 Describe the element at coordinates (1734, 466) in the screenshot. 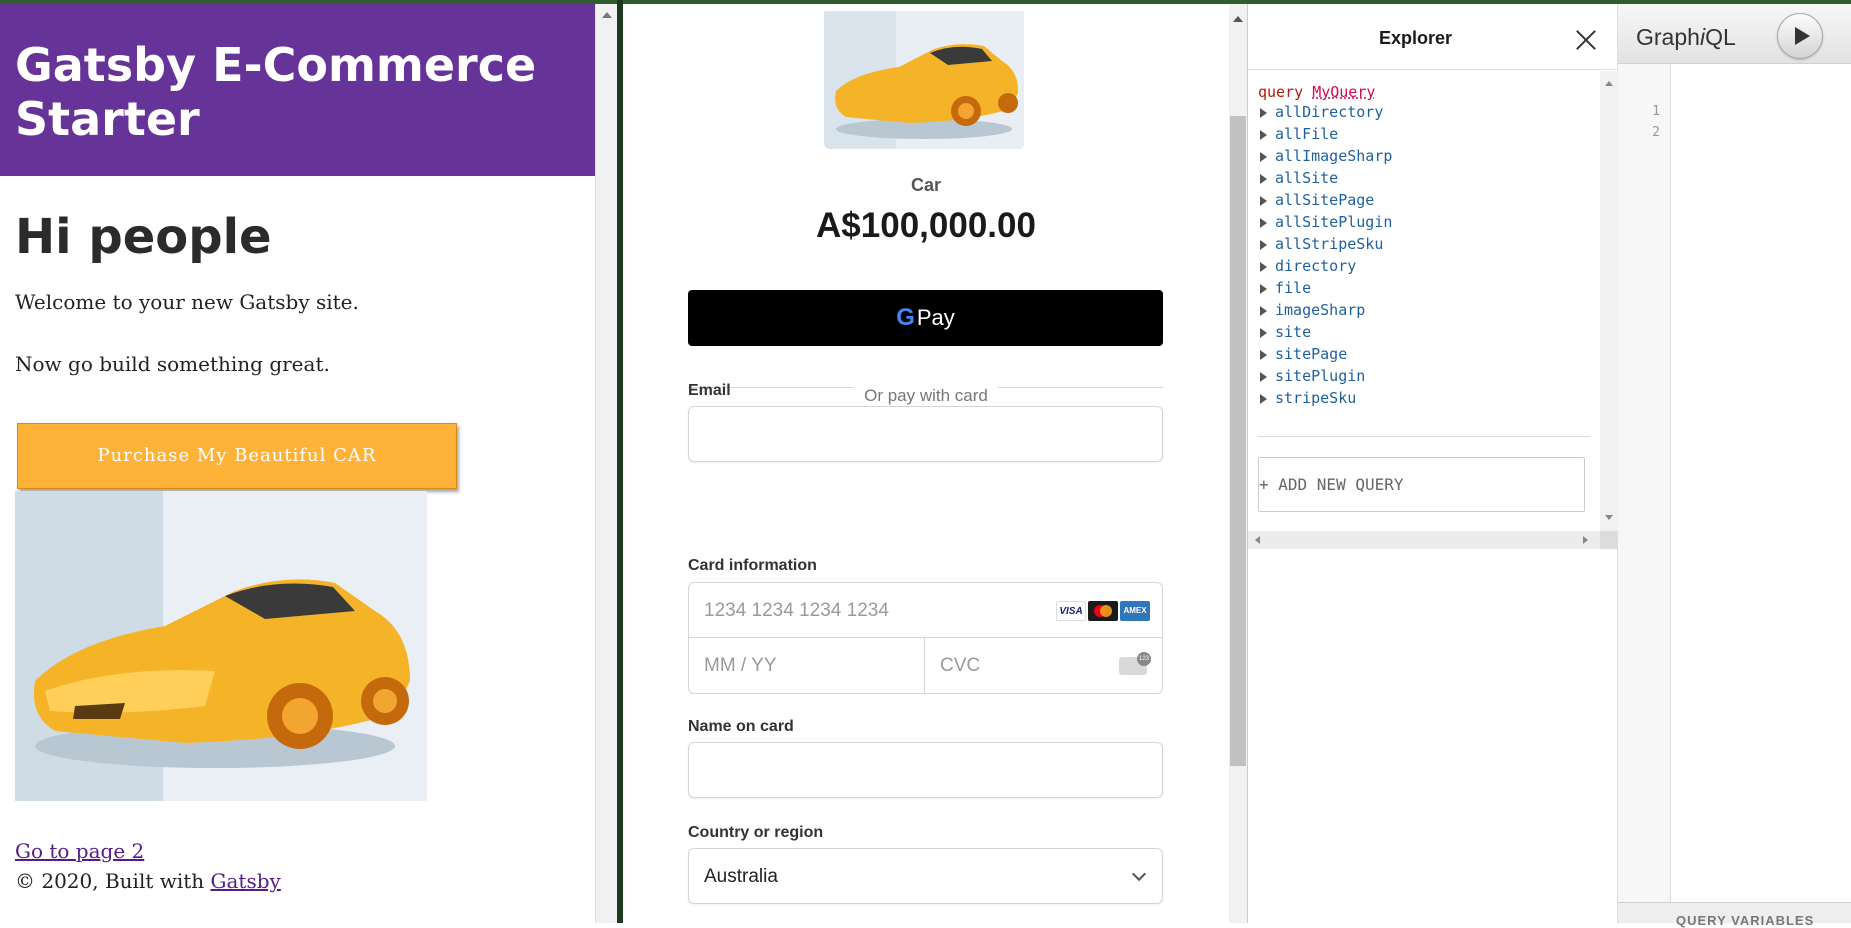

I see `graphiql-editor-pane: GraphiQL 1 2 QUERY VARIABLES` at that location.